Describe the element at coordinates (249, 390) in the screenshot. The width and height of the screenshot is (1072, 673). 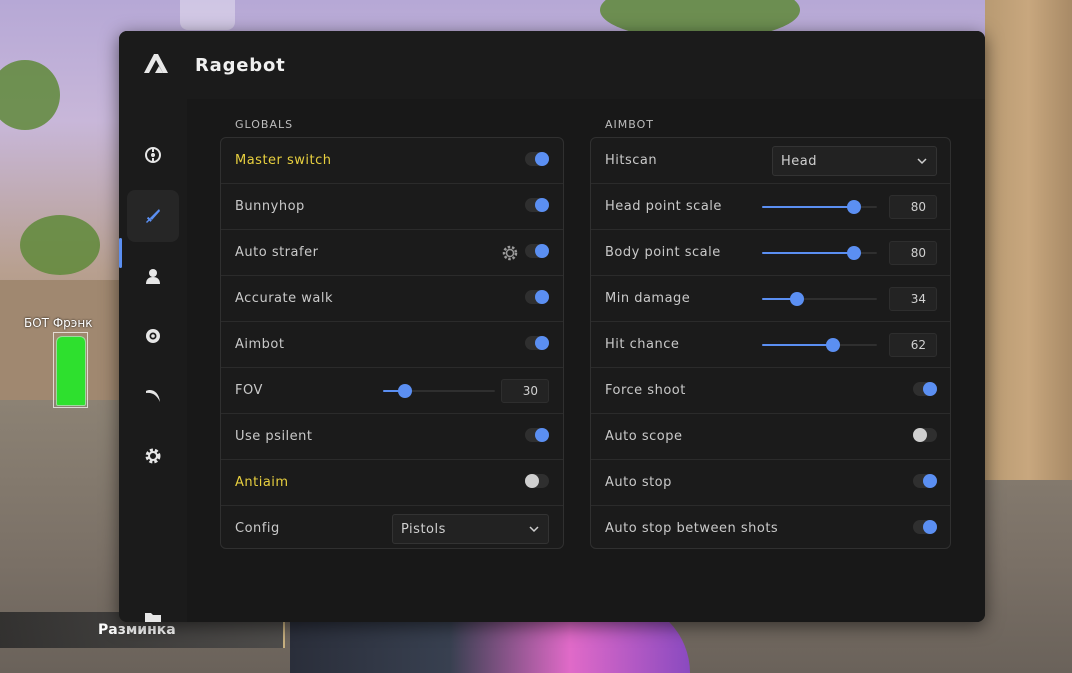
I see `fov-label: FOV` at that location.